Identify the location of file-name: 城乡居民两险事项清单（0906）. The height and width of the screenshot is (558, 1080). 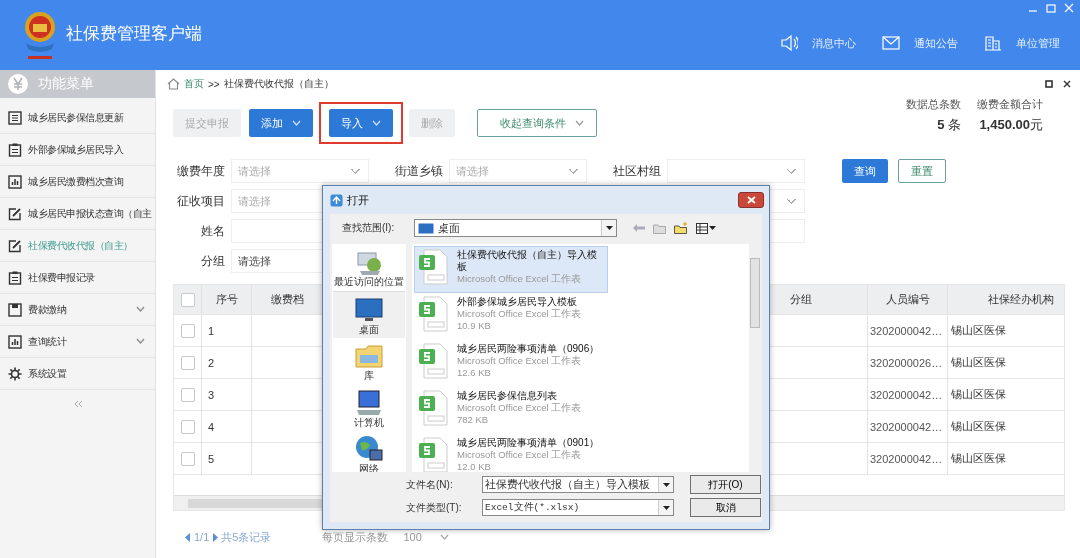
(528, 349).